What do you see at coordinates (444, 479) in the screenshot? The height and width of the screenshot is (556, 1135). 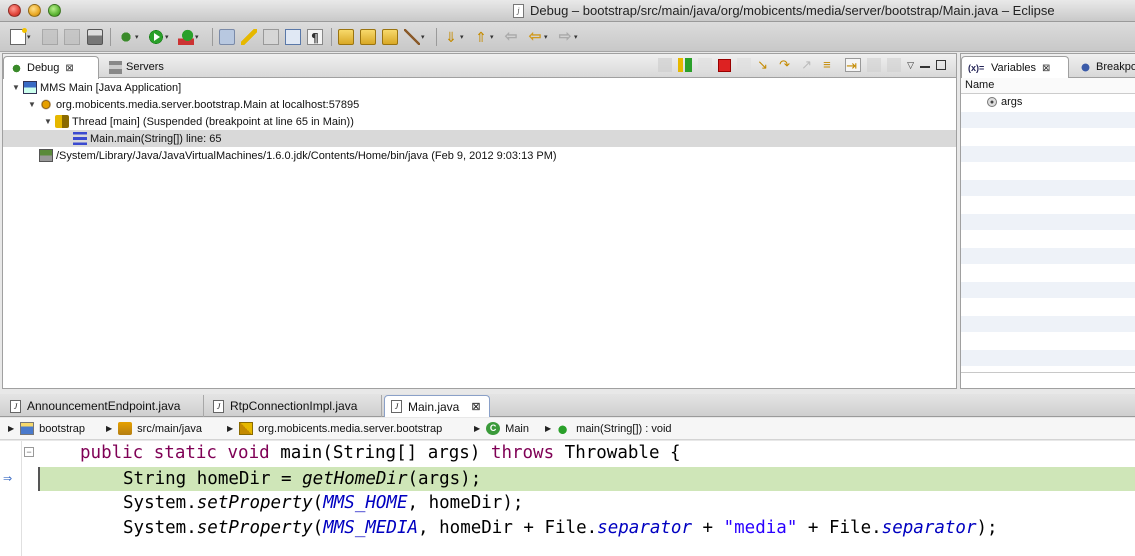 I see `code-token: (args);` at bounding box center [444, 479].